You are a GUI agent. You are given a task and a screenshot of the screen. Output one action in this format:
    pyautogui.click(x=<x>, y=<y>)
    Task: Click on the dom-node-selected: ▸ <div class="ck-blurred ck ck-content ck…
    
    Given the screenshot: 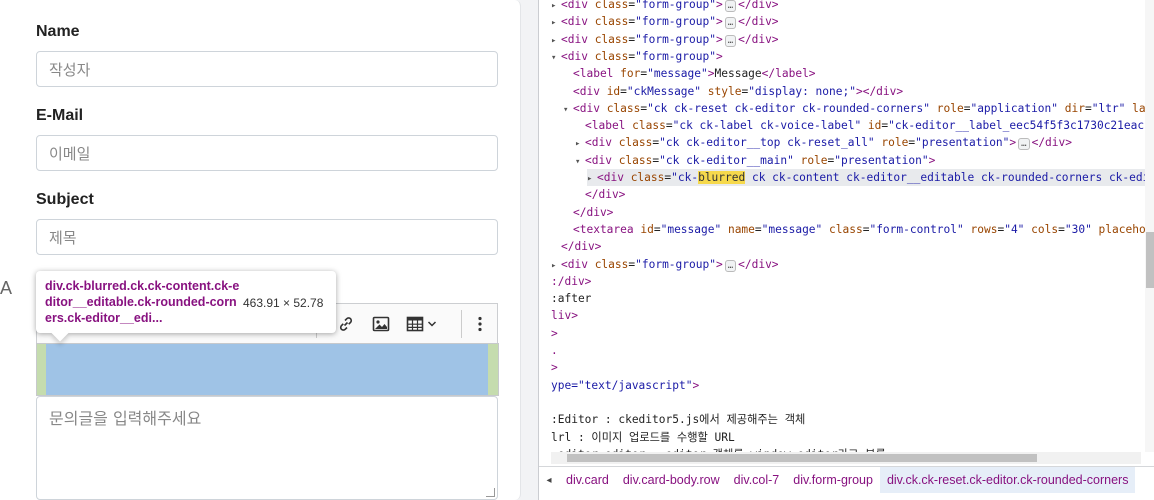 What is the action you would take?
    pyautogui.click(x=866, y=177)
    